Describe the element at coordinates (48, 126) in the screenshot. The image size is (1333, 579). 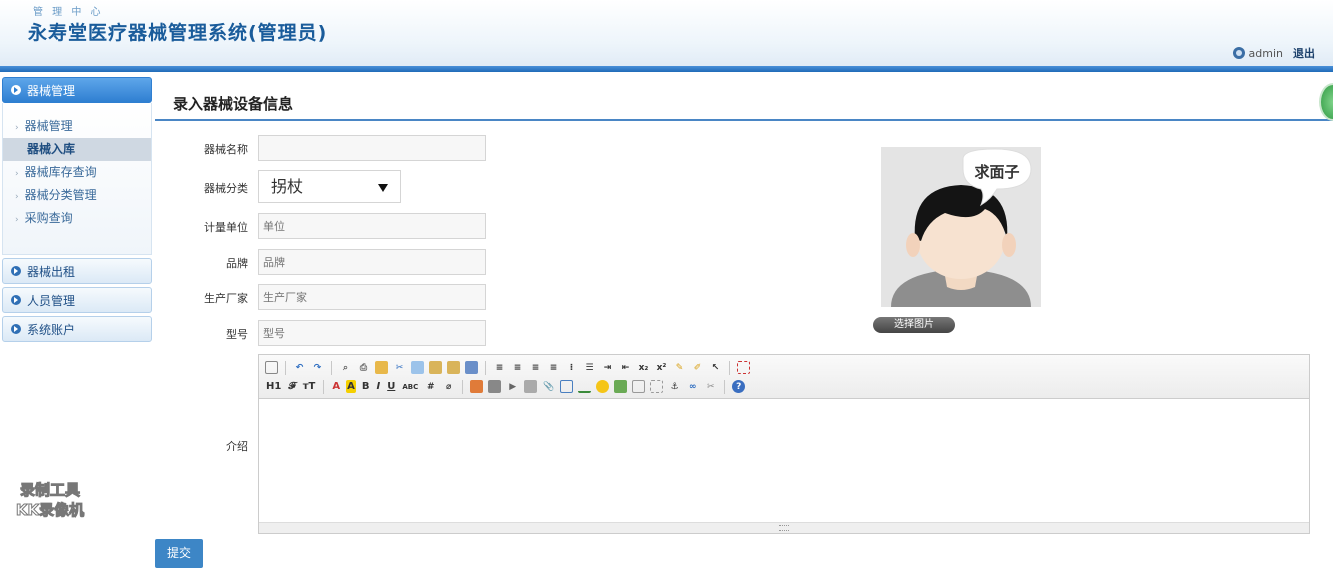
I see `sidebar-item-label: 器械管理` at that location.